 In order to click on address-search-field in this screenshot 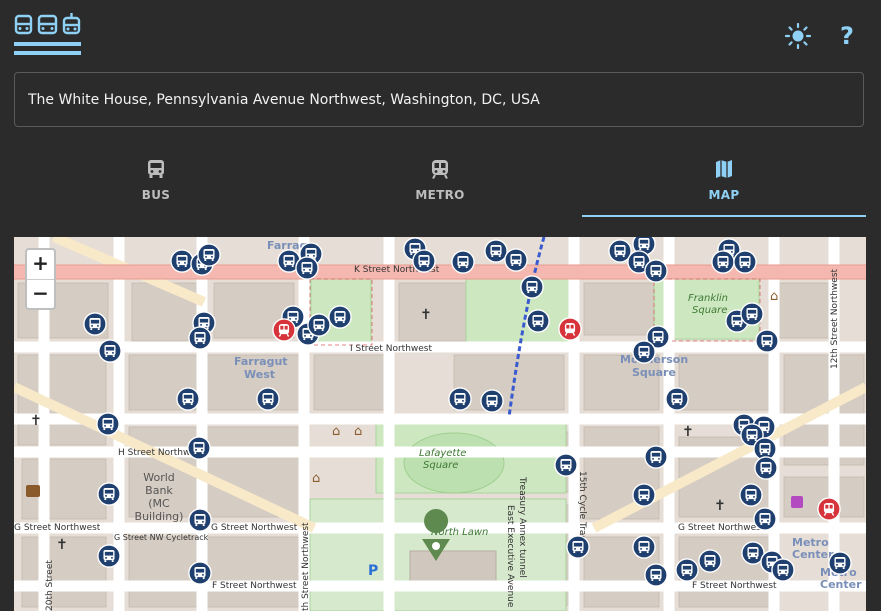, I will do `click(439, 99)`.